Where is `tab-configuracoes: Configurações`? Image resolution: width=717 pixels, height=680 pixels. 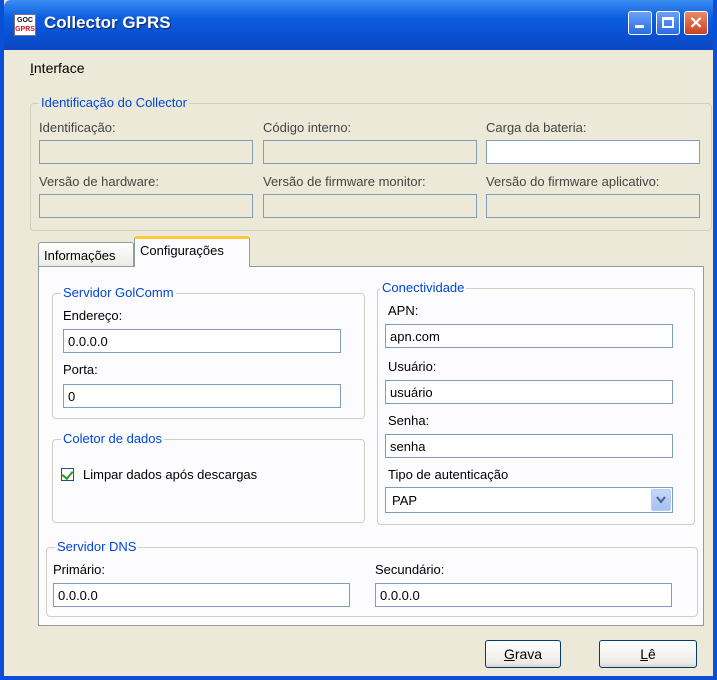
tab-configuracoes: Configurações is located at coordinates (192, 251).